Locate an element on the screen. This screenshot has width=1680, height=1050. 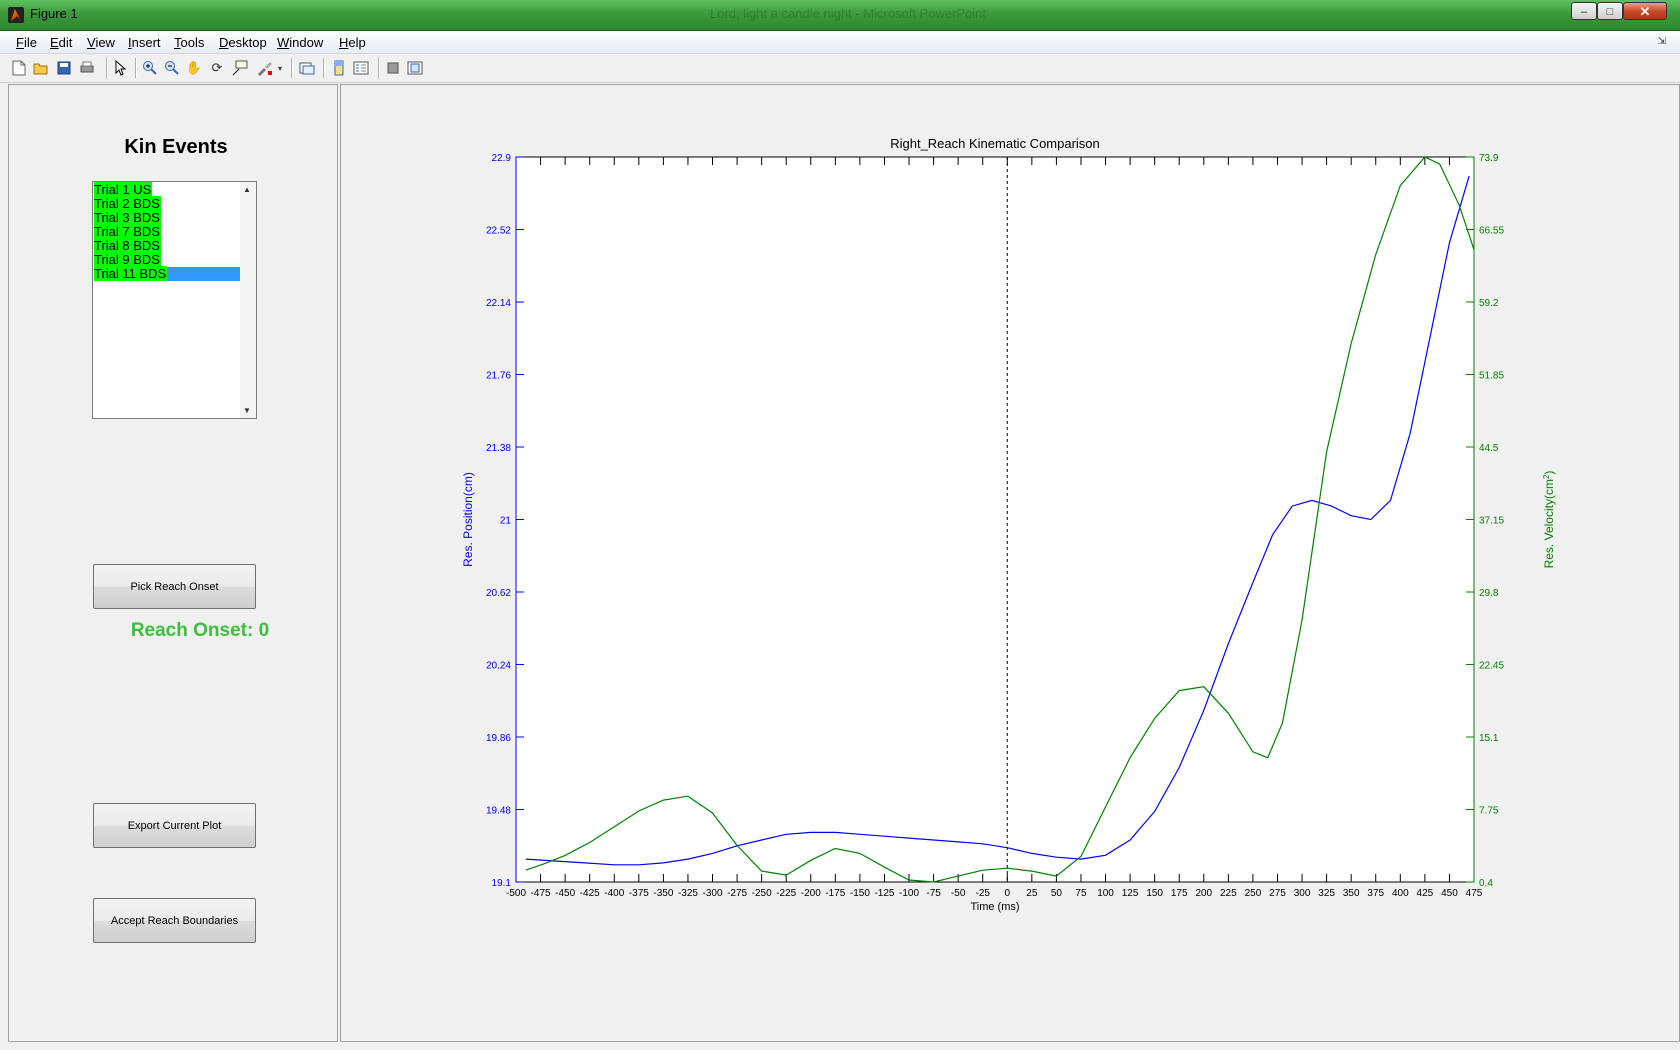
y-left-tick-label: 21 is located at coordinates (506, 521).